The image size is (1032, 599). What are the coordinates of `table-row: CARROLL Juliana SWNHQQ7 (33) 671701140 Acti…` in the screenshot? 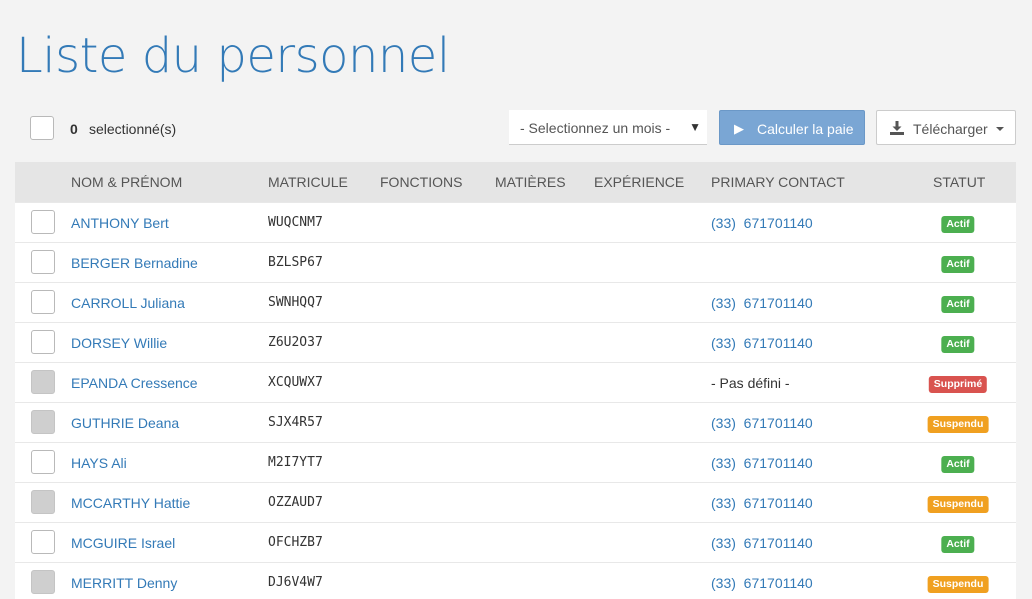 It's located at (515, 302).